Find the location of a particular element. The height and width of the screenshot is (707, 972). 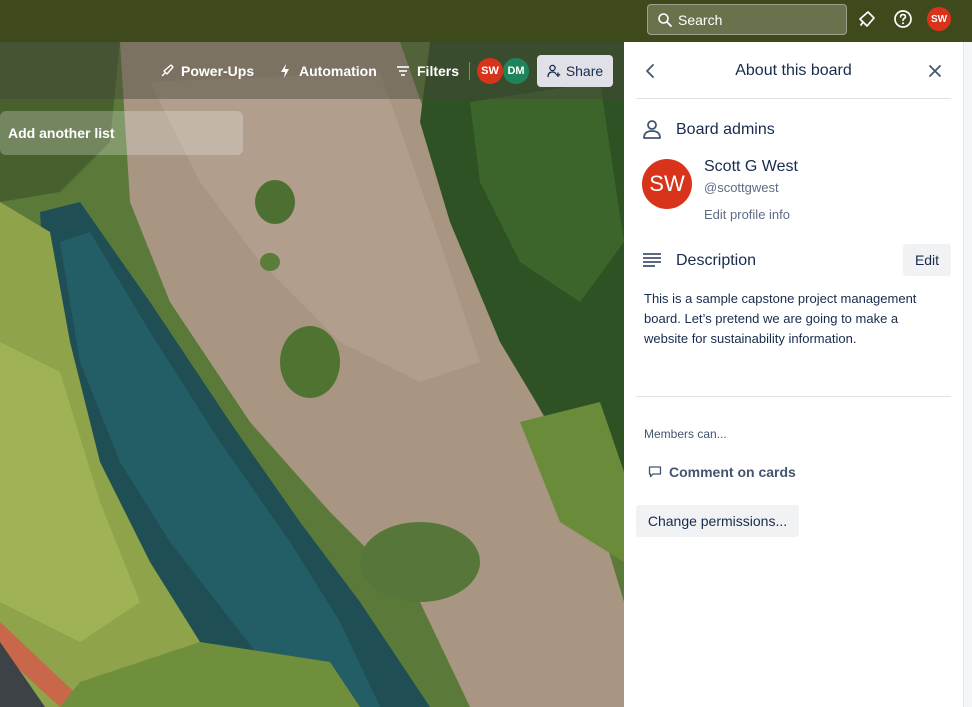

admin-username: @scottgwest is located at coordinates (741, 187).